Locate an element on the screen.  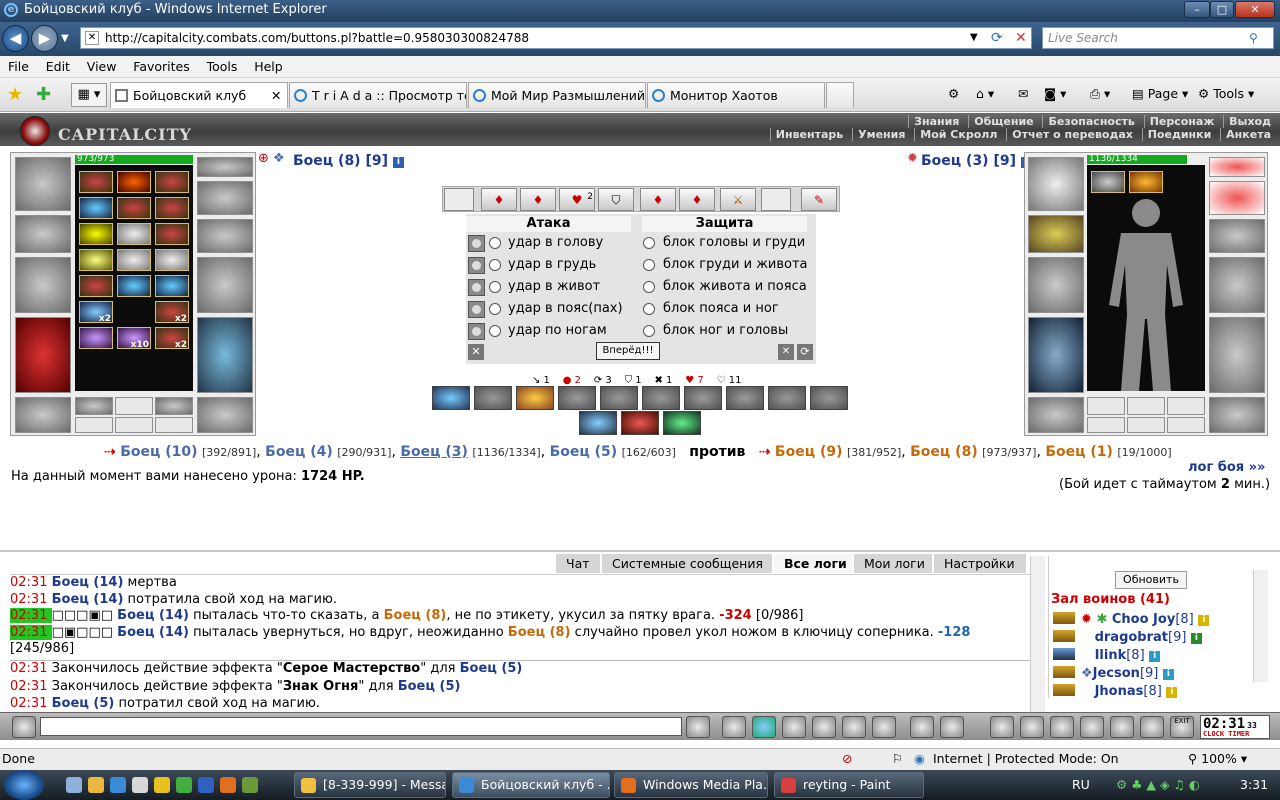
refresh-button: Обновить is located at coordinates (1151, 580).